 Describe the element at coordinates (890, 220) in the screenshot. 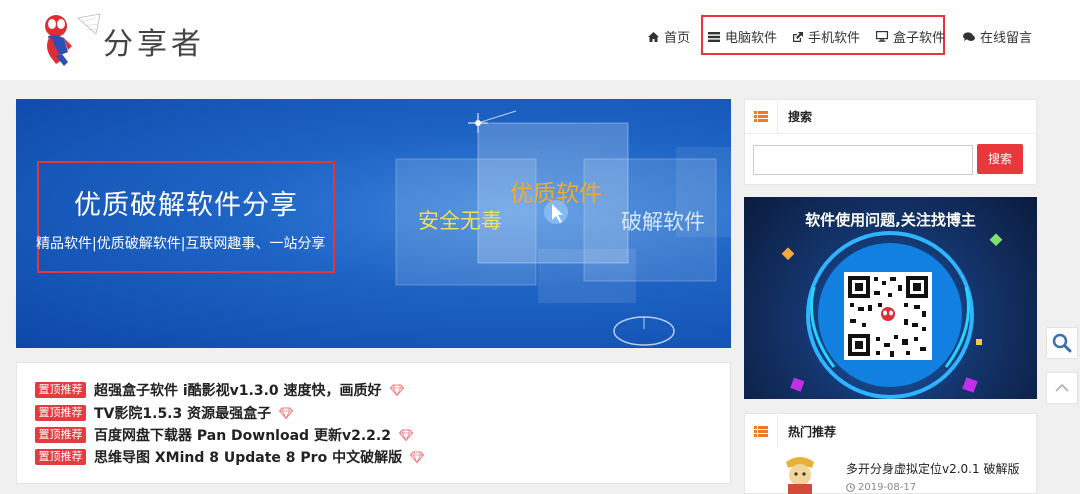

I see `promo-title: 软件使用问题,关注找博主` at that location.